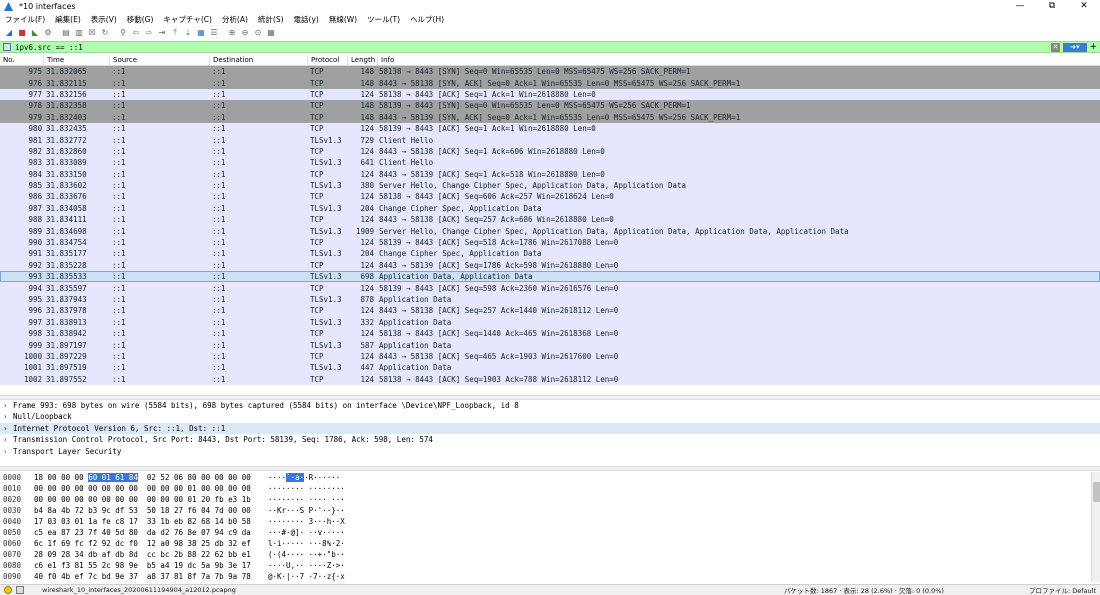 This screenshot has width=1100, height=595. Describe the element at coordinates (1052, 6) in the screenshot. I see `maximize-button: ⧉` at that location.